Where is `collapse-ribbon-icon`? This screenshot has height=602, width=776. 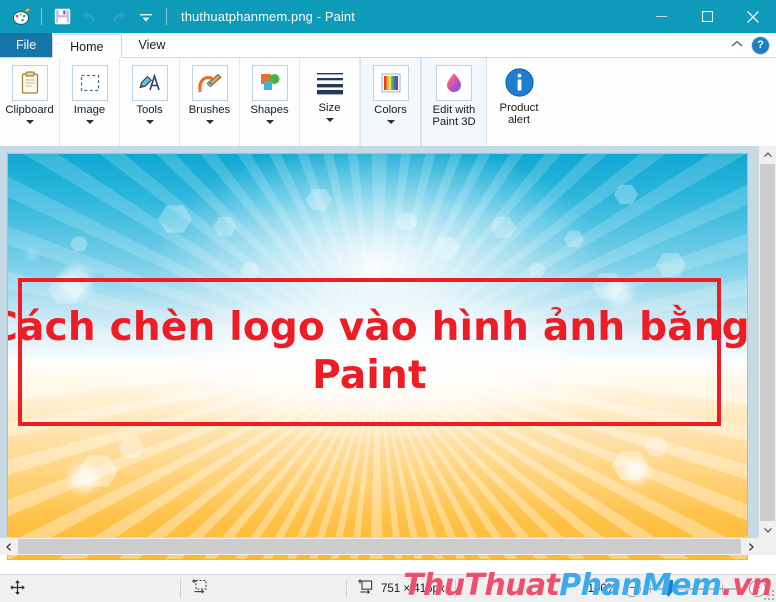 collapse-ribbon-icon is located at coordinates (737, 45).